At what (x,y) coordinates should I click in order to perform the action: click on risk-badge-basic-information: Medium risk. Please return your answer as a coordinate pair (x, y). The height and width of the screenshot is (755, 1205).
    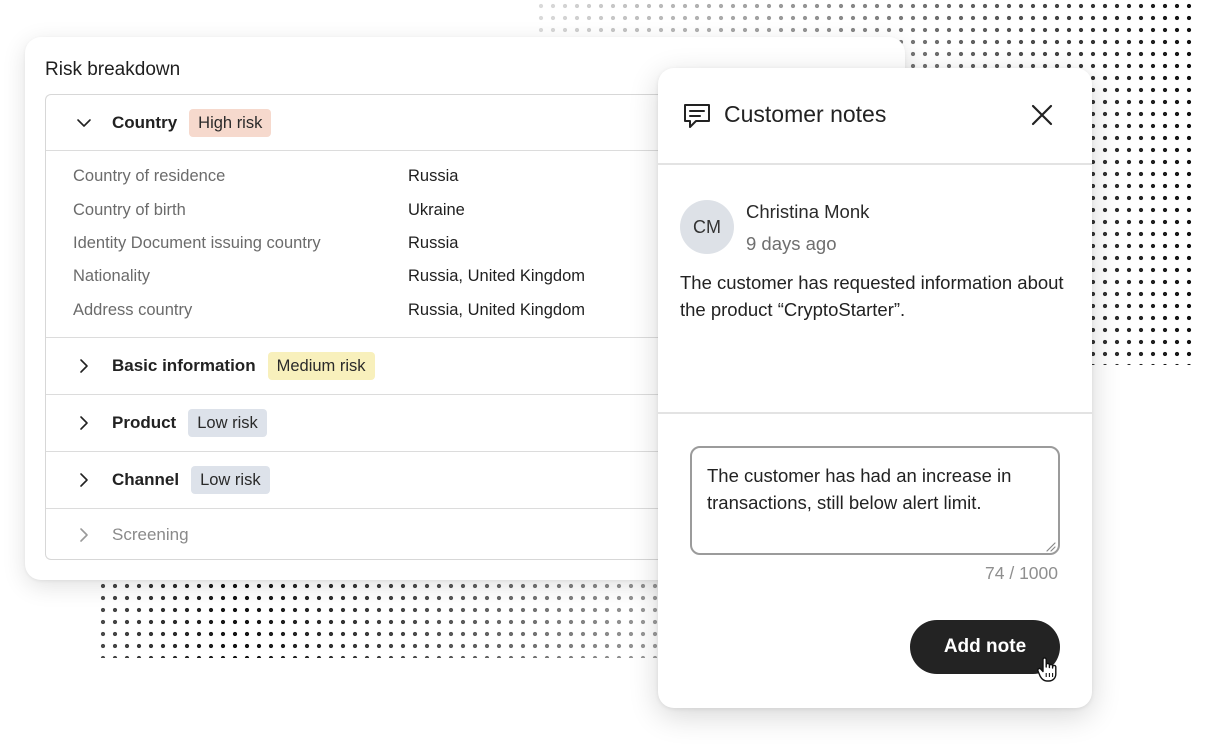
    Looking at the image, I should click on (321, 366).